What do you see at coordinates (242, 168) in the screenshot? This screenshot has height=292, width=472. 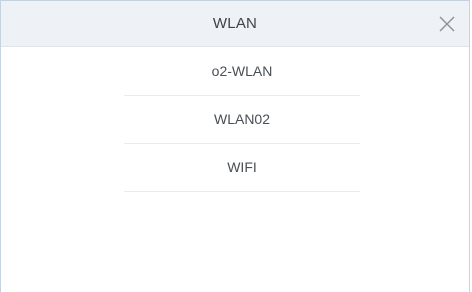 I see `network-item-wifi: WIFI` at bounding box center [242, 168].